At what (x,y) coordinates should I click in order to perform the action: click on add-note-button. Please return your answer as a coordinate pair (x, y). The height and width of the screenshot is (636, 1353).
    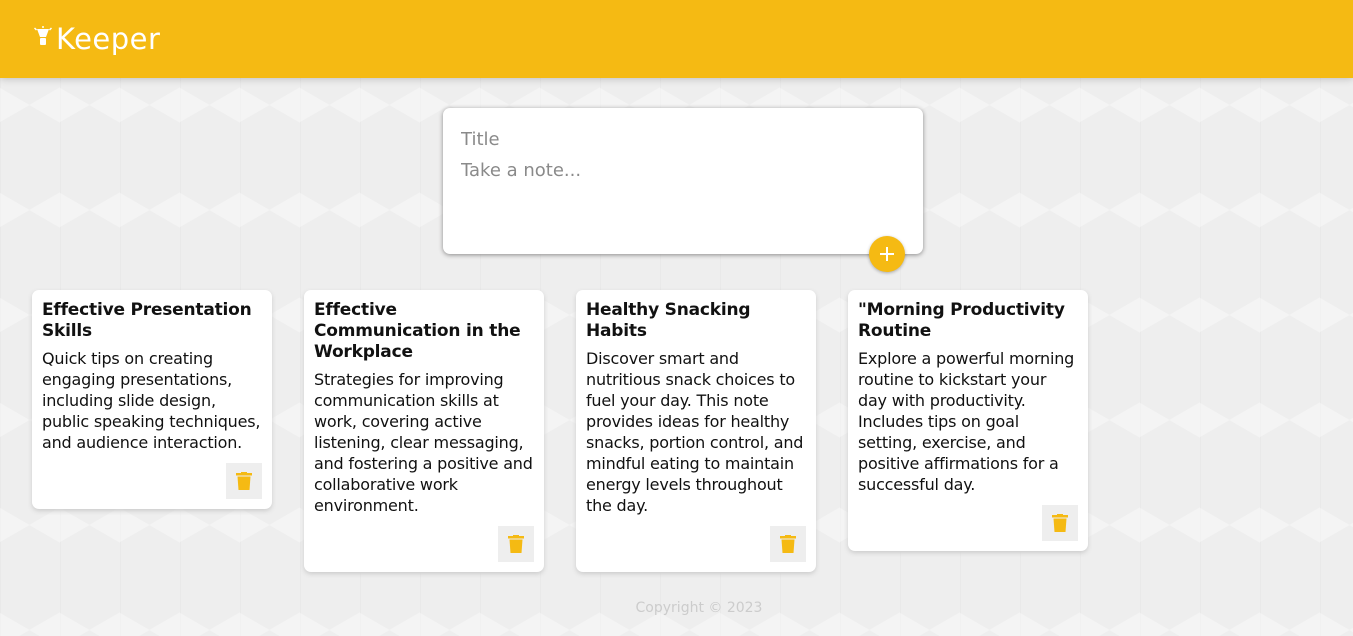
    Looking at the image, I should click on (887, 254).